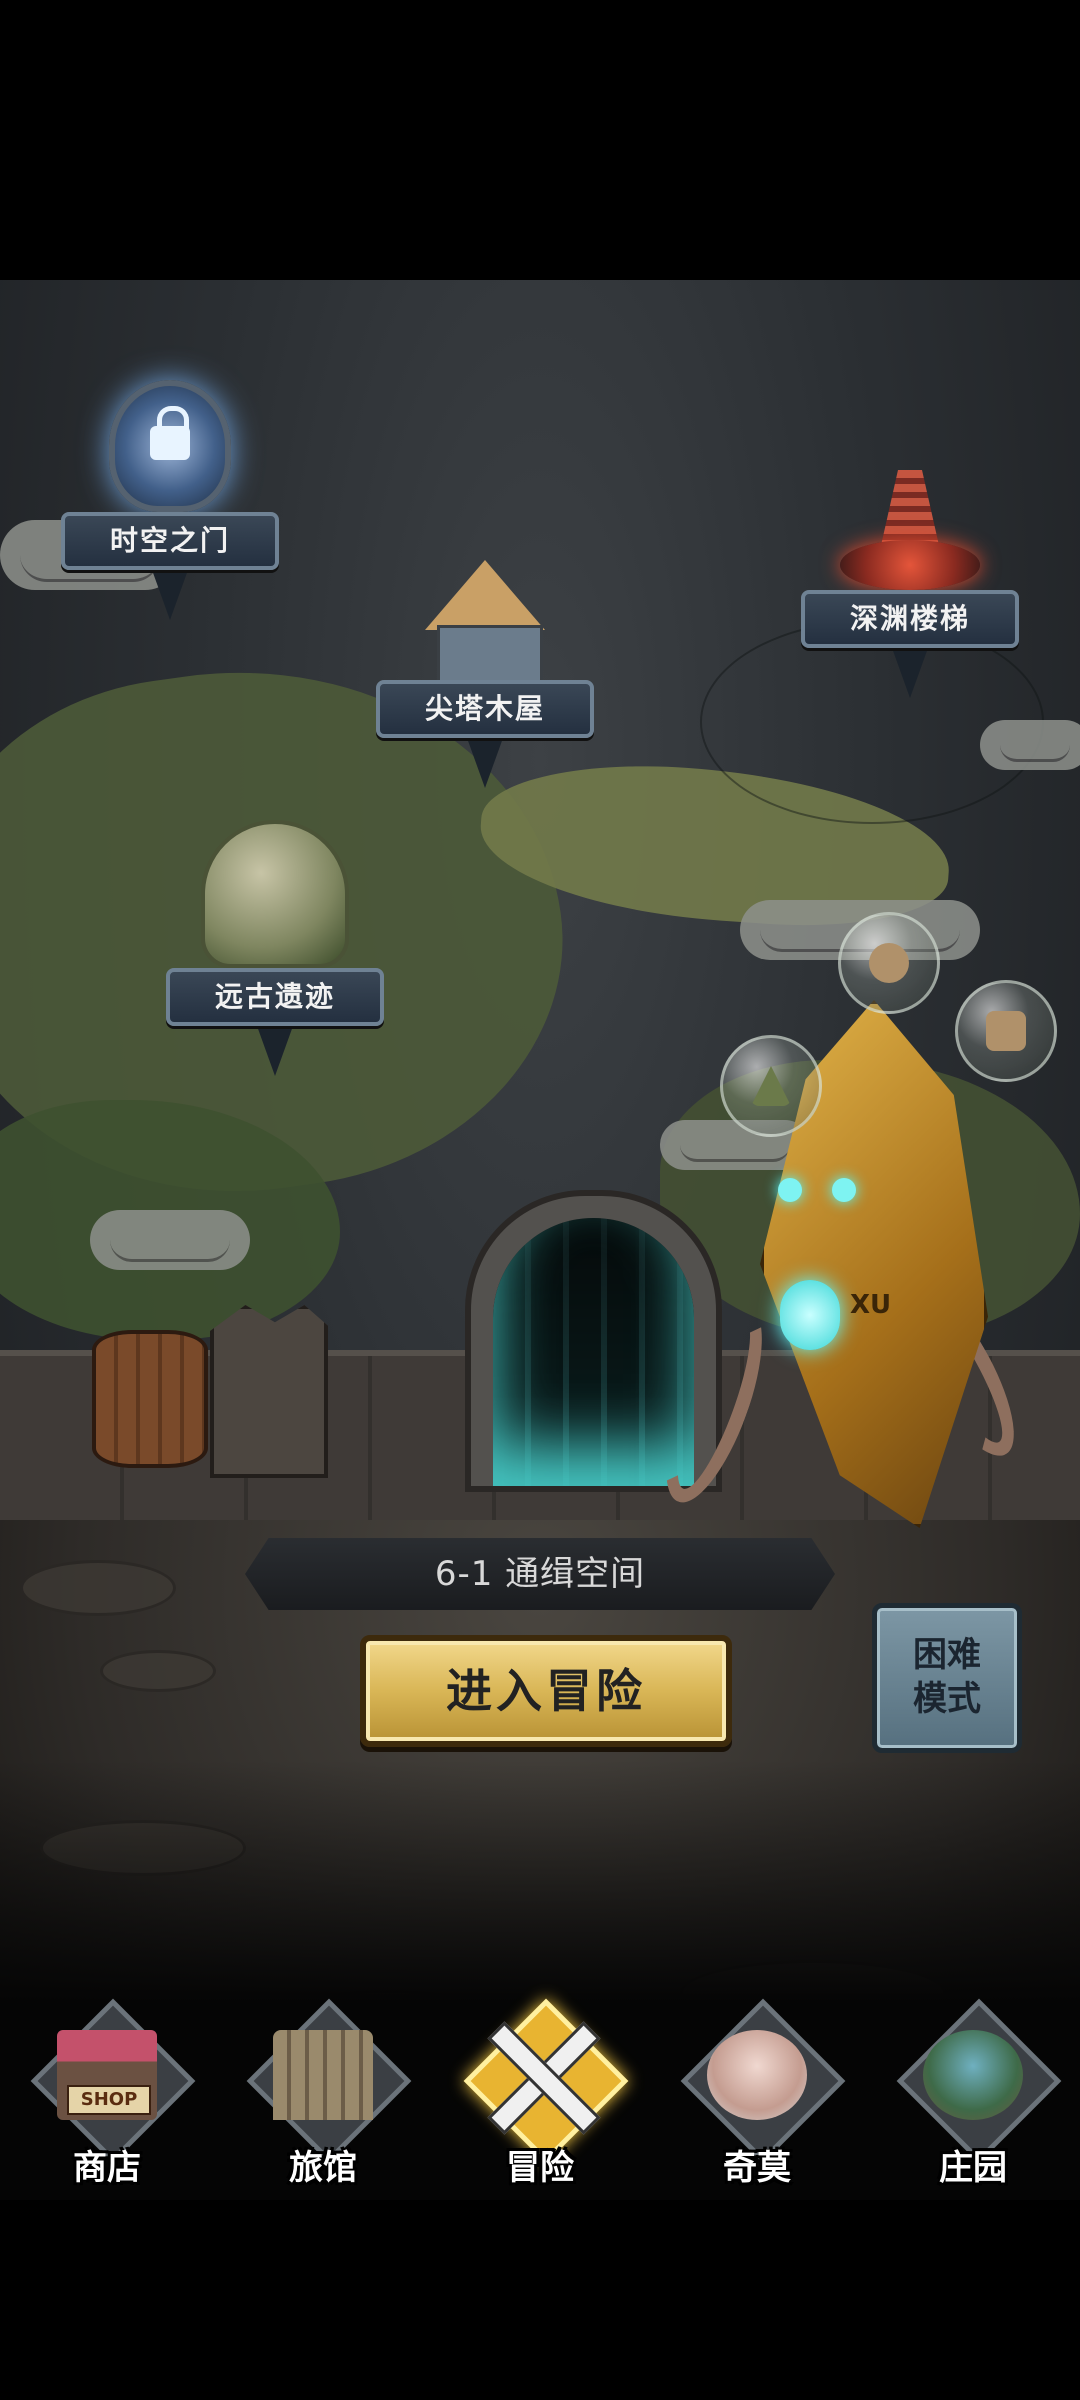  What do you see at coordinates (973, 2075) in the screenshot?
I see `manor-icon` at bounding box center [973, 2075].